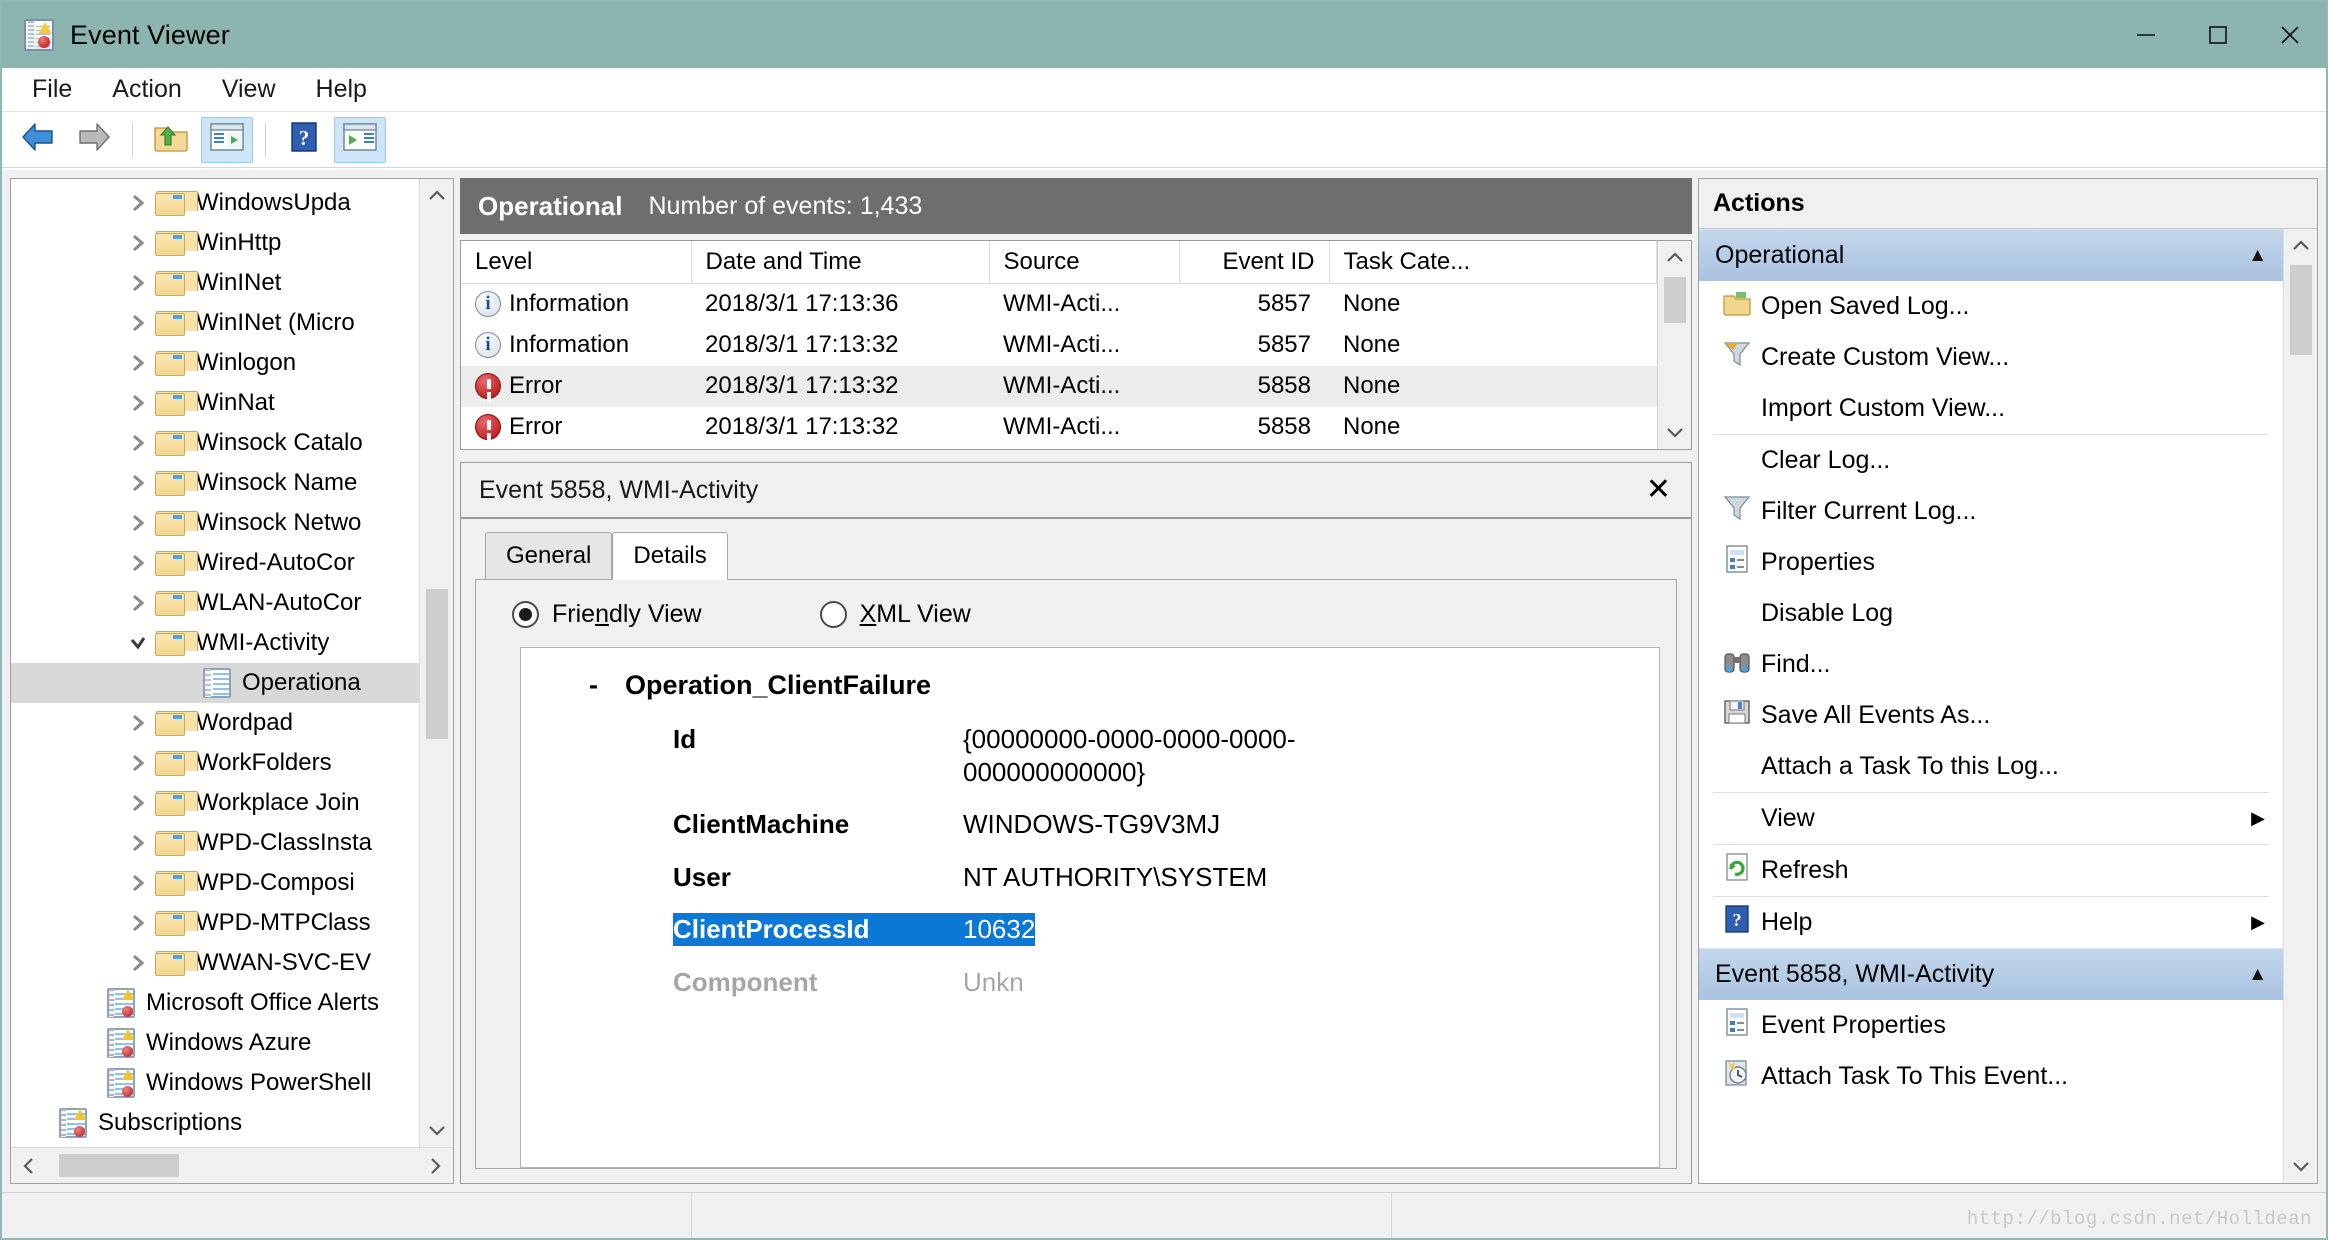  Describe the element at coordinates (232, 323) in the screenshot. I see `tree-item: WinINet (Micro` at that location.